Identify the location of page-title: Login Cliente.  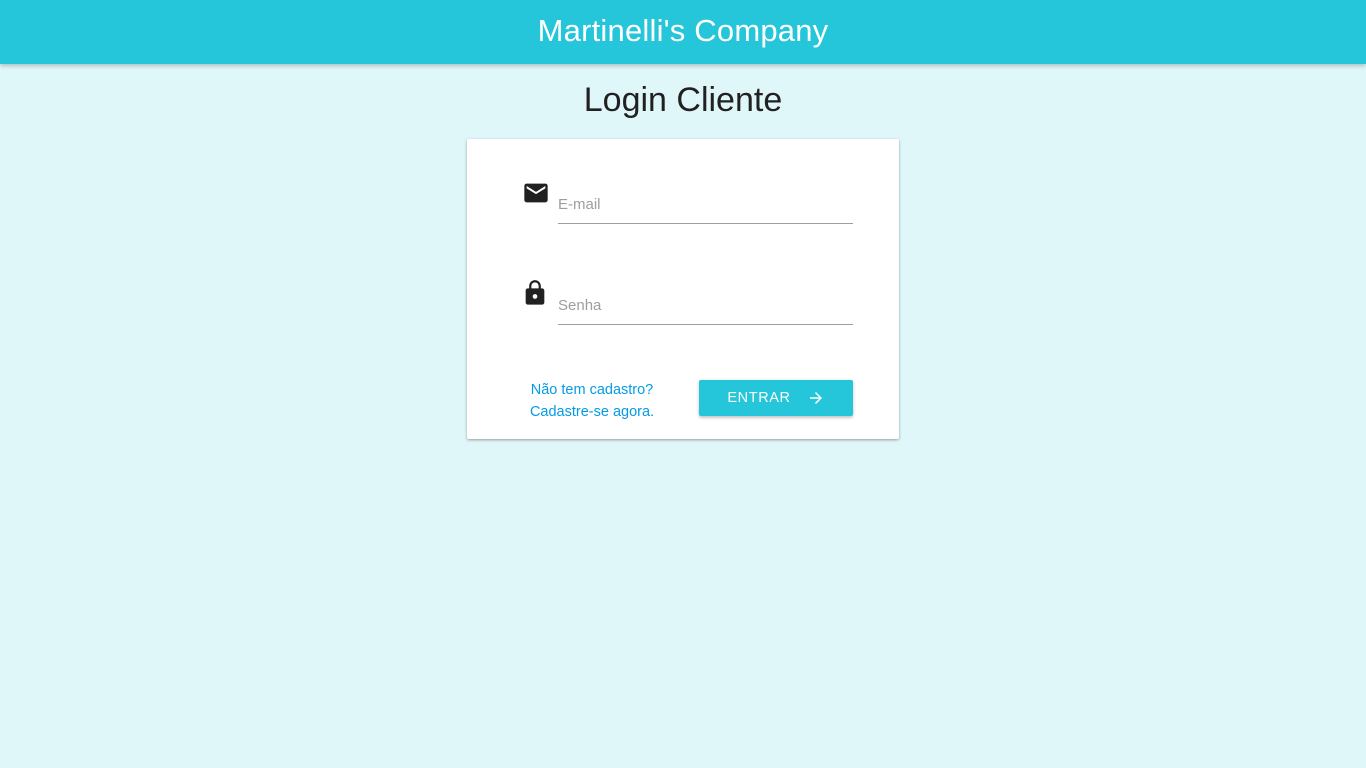
(683, 100).